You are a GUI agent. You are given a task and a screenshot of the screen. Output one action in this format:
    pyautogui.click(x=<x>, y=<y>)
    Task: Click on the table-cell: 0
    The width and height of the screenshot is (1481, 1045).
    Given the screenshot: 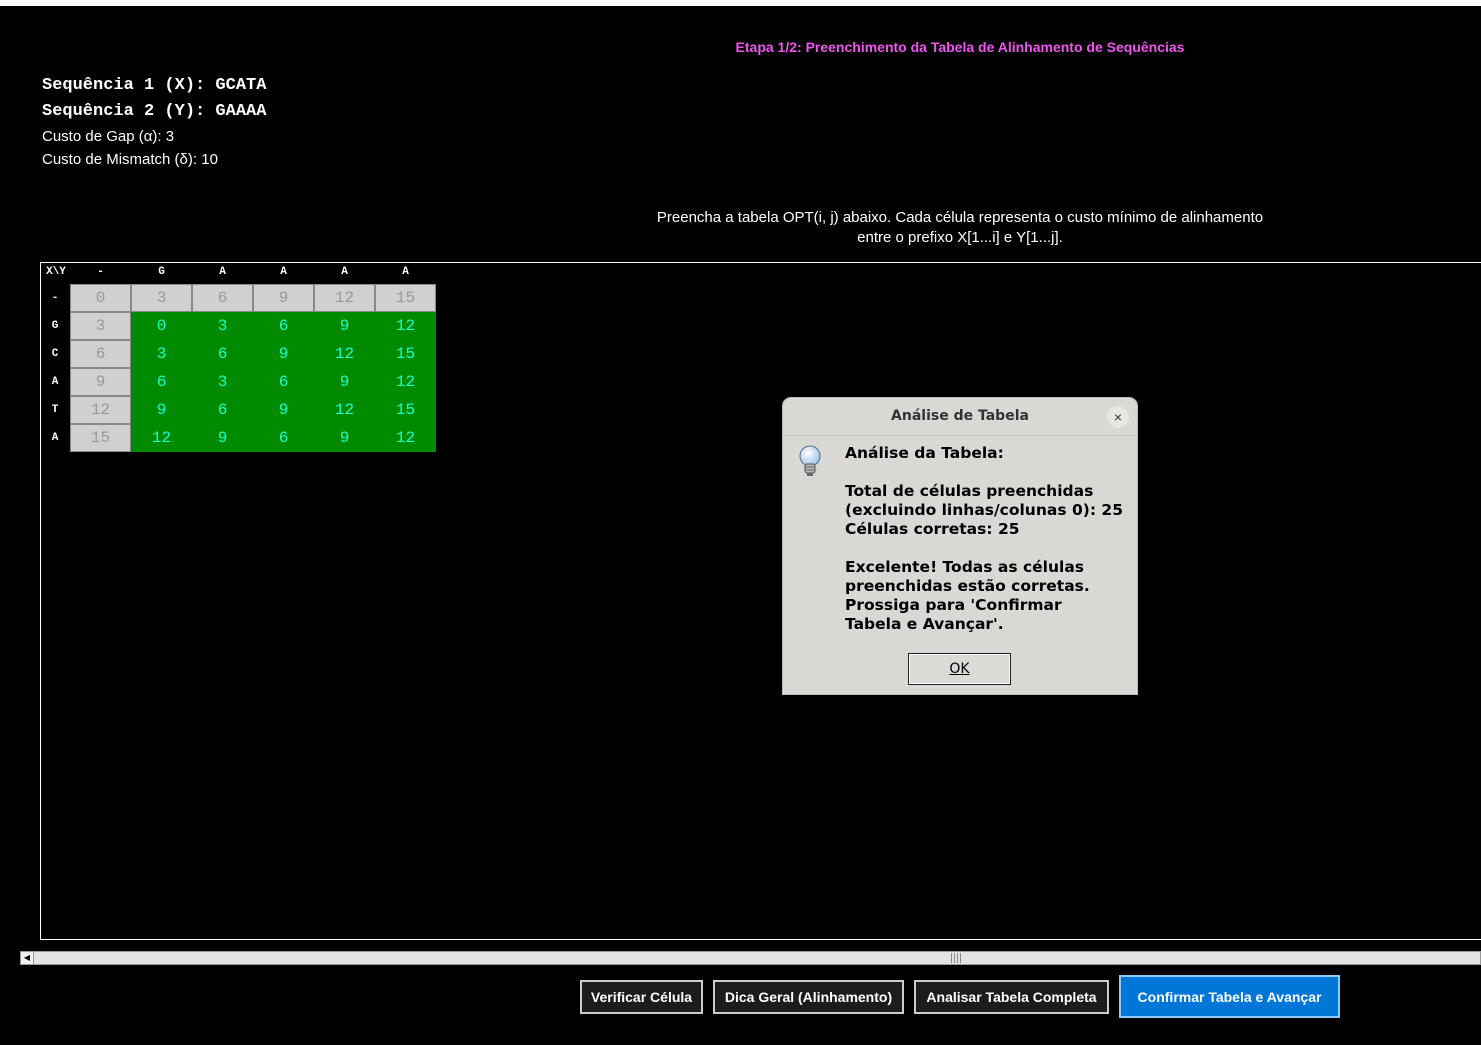 What is the action you would take?
    pyautogui.click(x=161, y=326)
    